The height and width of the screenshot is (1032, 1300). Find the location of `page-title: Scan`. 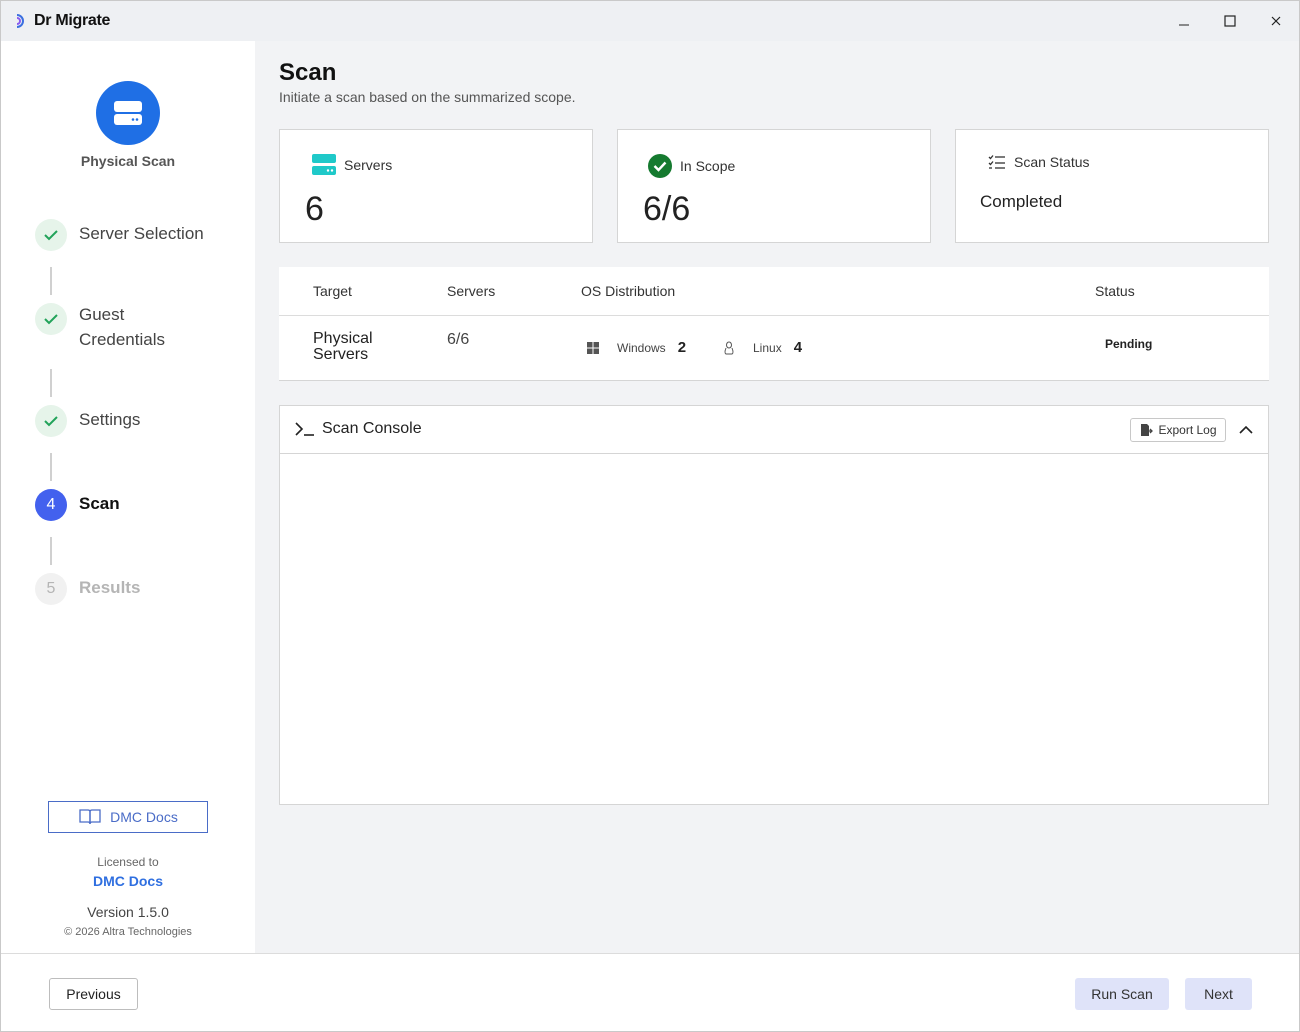

page-title: Scan is located at coordinates (308, 72).